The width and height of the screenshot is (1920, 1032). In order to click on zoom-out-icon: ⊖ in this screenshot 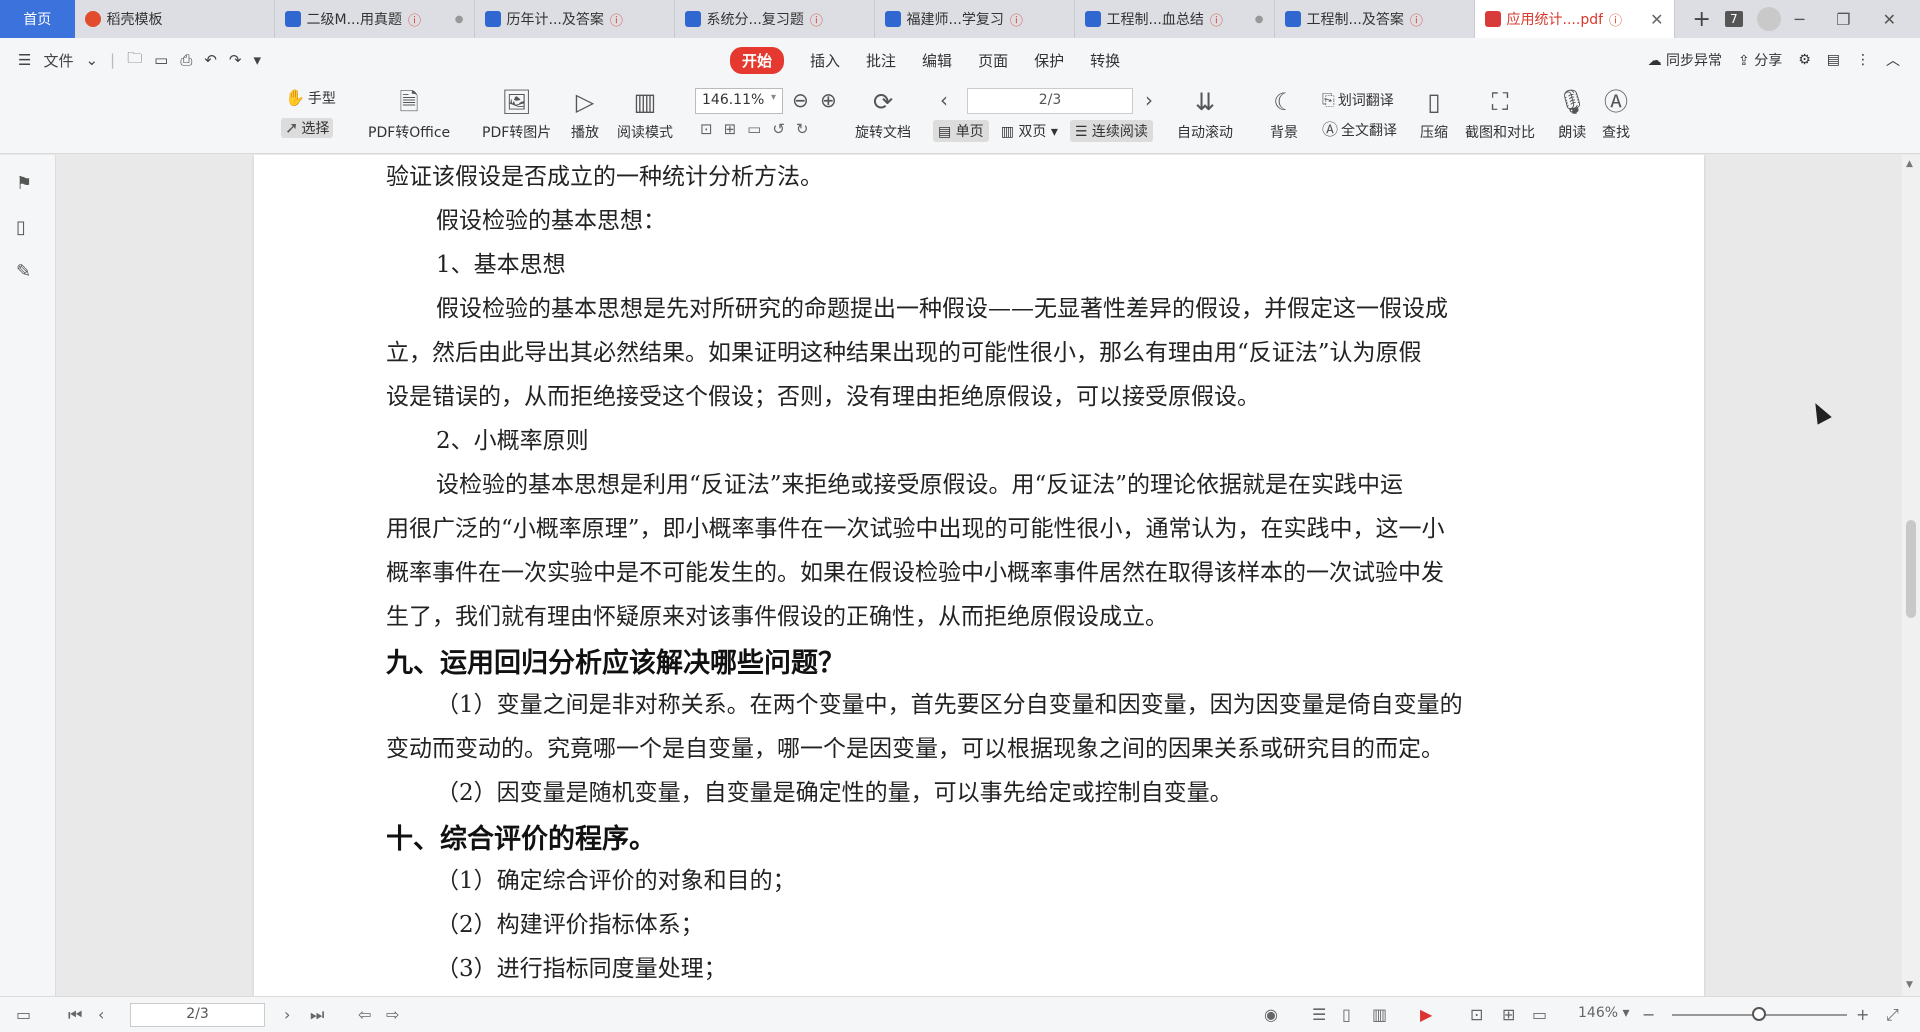, I will do `click(800, 100)`.